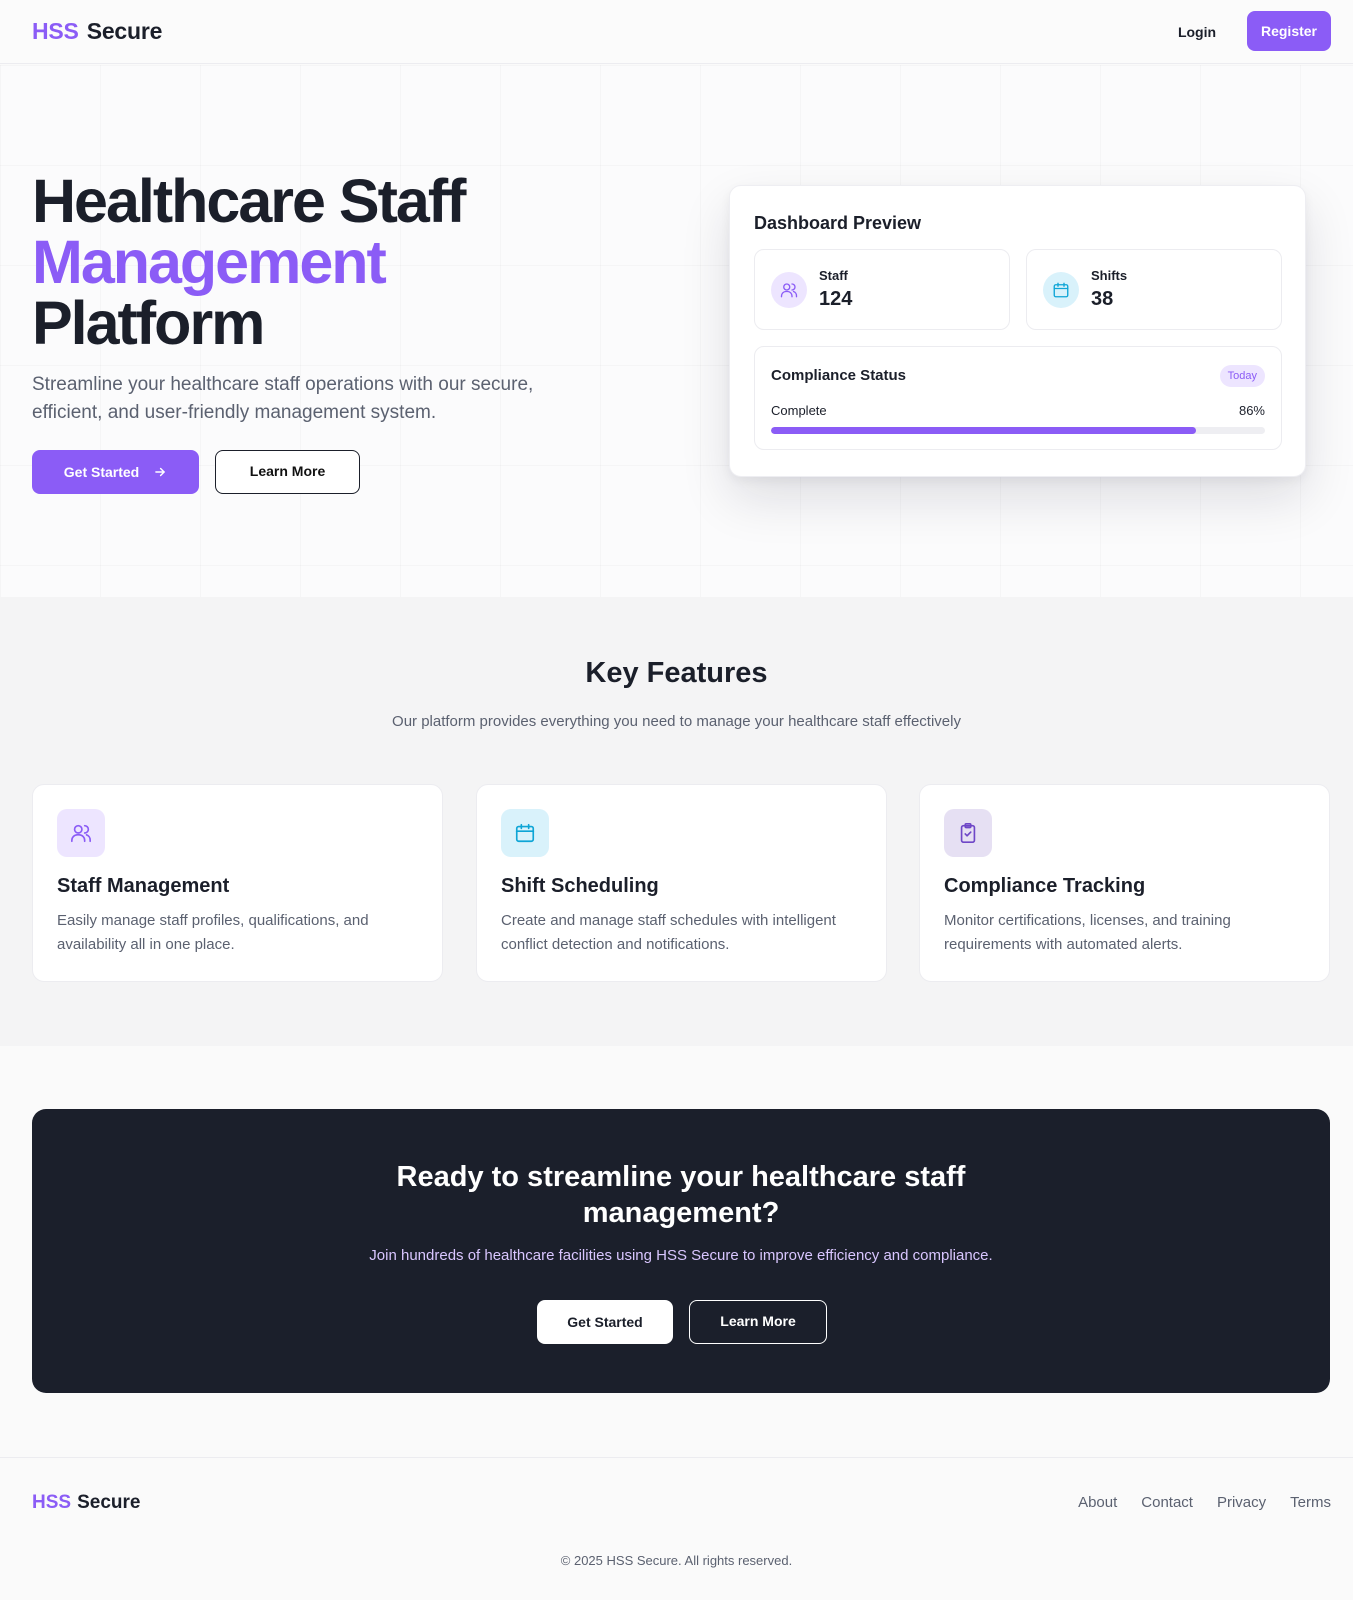 The image size is (1353, 1600). What do you see at coordinates (676, 673) in the screenshot?
I see `features-title: Key Features` at bounding box center [676, 673].